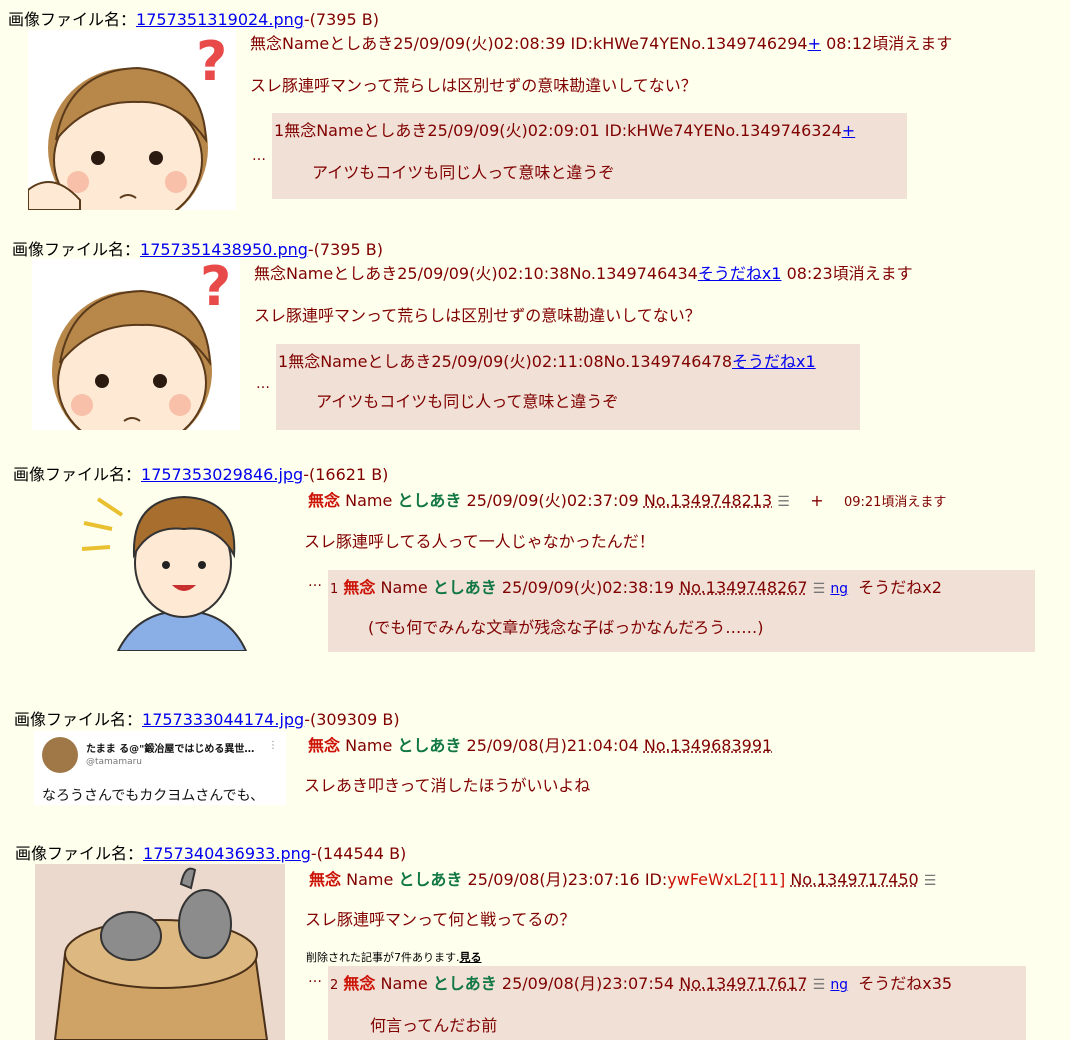 Image resolution: width=1070 pixels, height=1040 pixels. Describe the element at coordinates (659, 130) in the screenshot. I see `reply-id: ID:kHWe74YE` at that location.